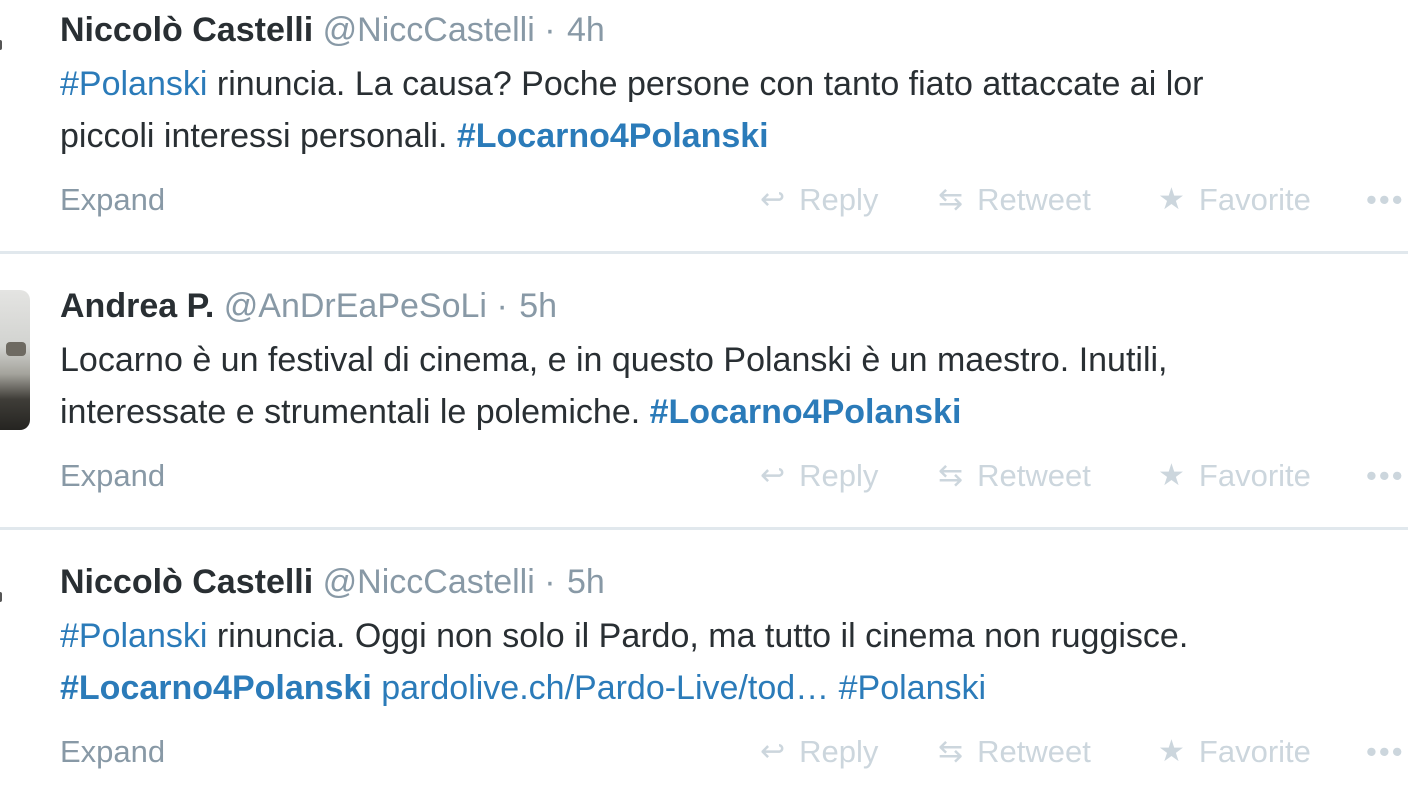  I want to click on tweet-header: Niccolò Castelli @NiccCastelli · 4h, so click(332, 30).